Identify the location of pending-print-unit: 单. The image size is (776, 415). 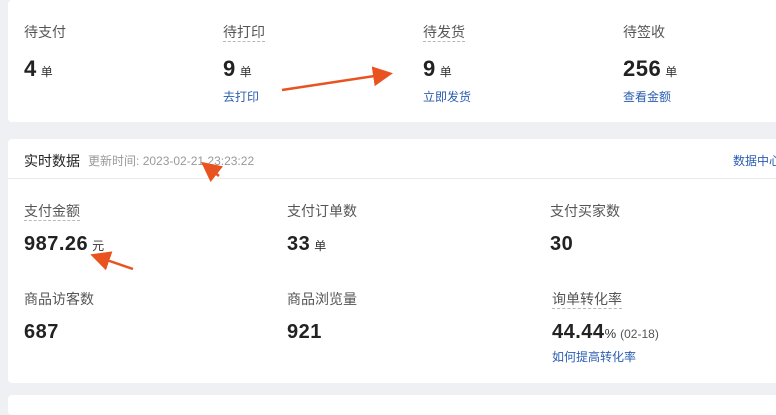
(245, 72).